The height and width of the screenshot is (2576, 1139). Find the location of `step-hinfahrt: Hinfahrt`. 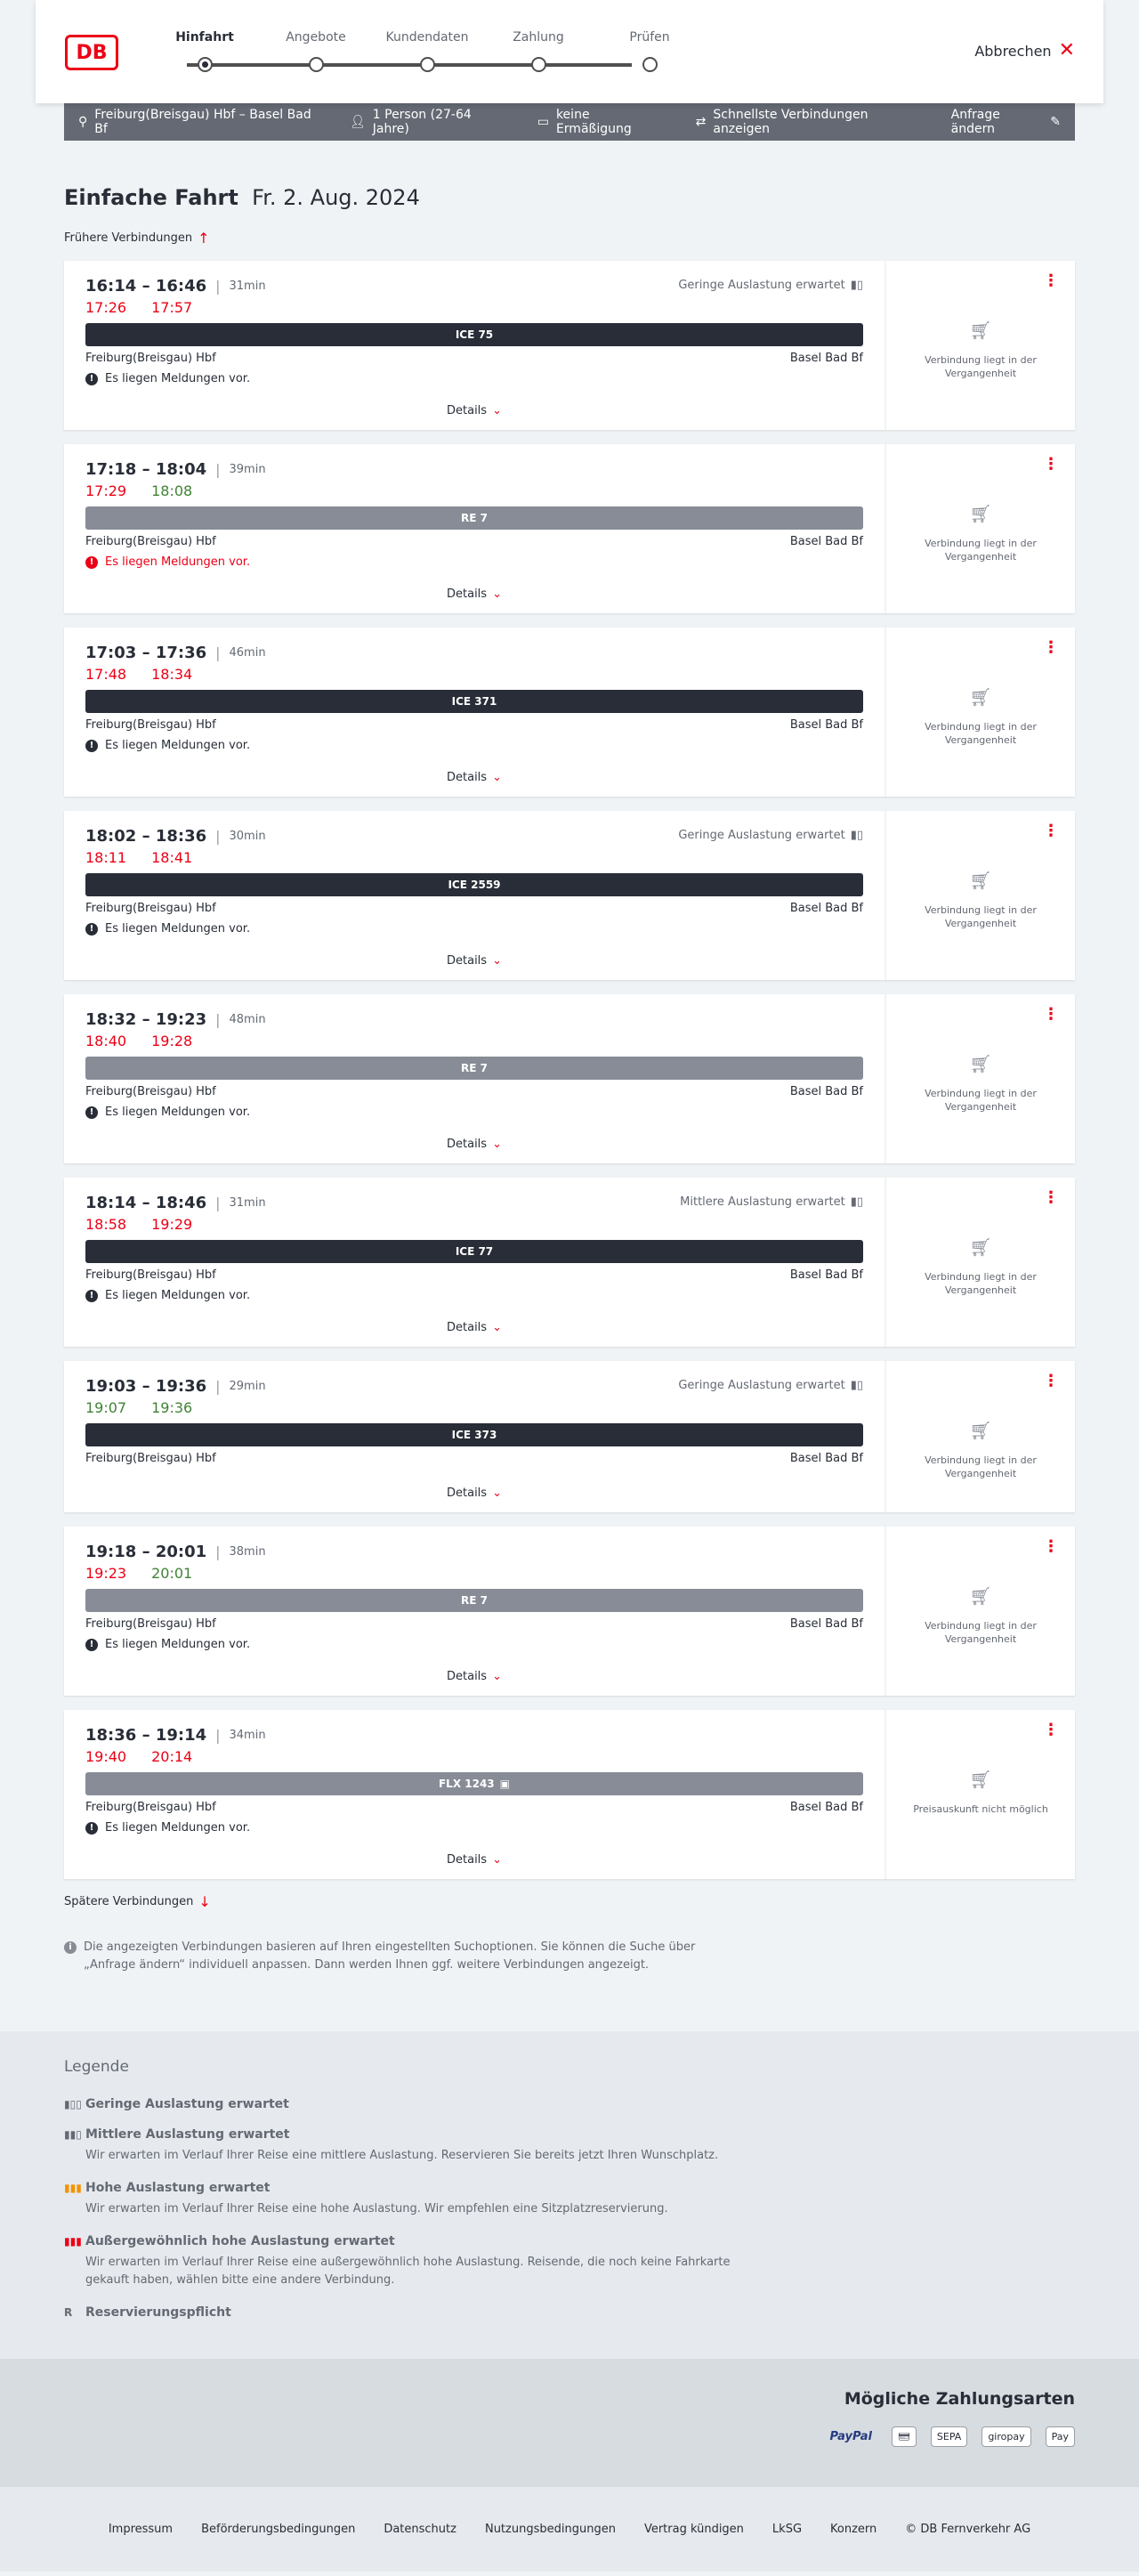

step-hinfahrt: Hinfahrt is located at coordinates (204, 51).